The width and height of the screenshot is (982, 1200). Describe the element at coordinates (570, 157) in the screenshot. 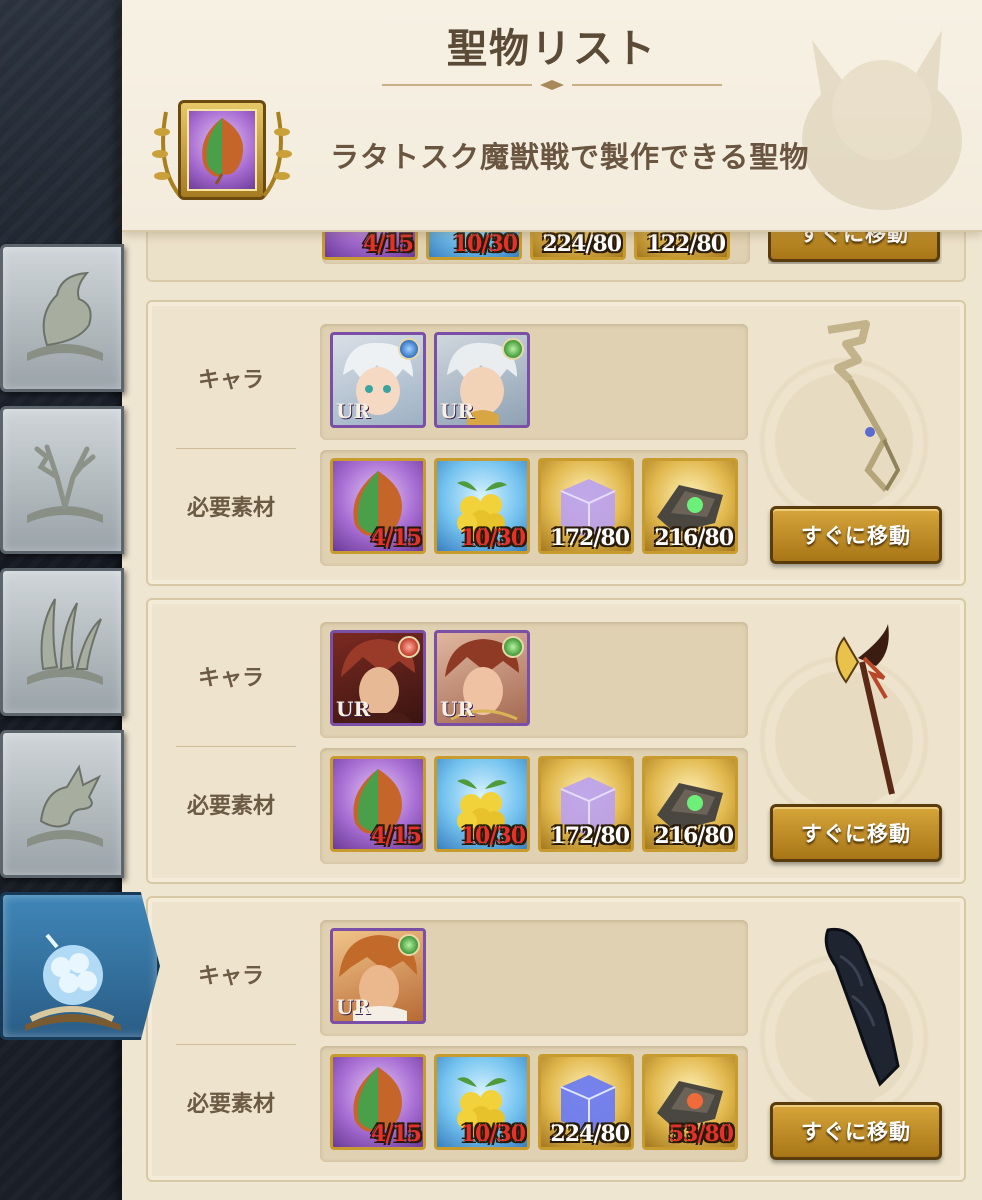

I see `header-subtitle: ラタトスク魔獣戦で製作できる聖物` at that location.